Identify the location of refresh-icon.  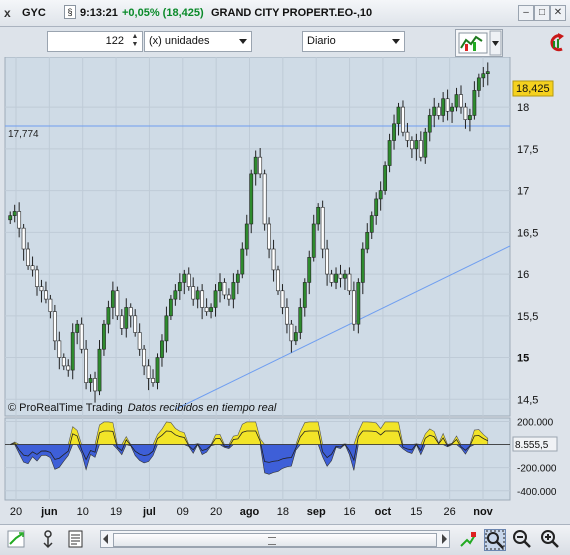
(557, 44).